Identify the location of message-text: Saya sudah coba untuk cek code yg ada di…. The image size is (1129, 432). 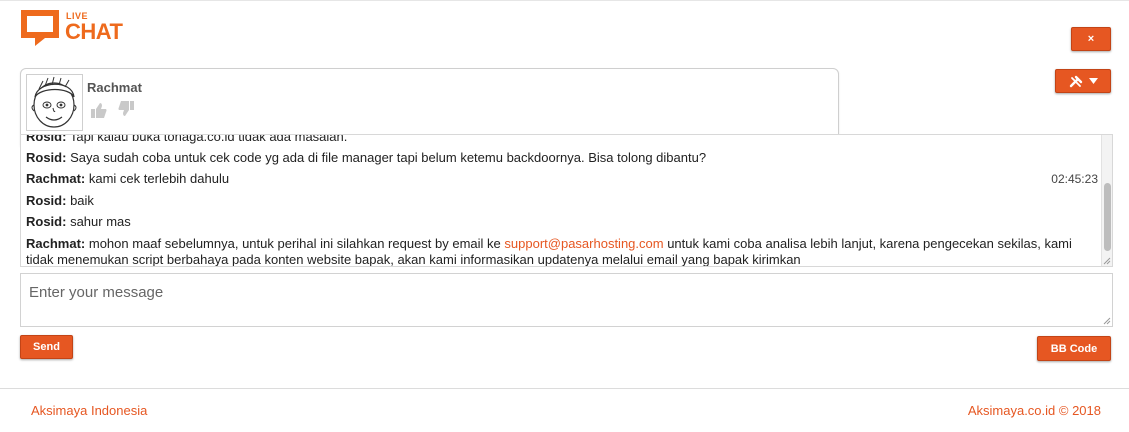
(388, 157).